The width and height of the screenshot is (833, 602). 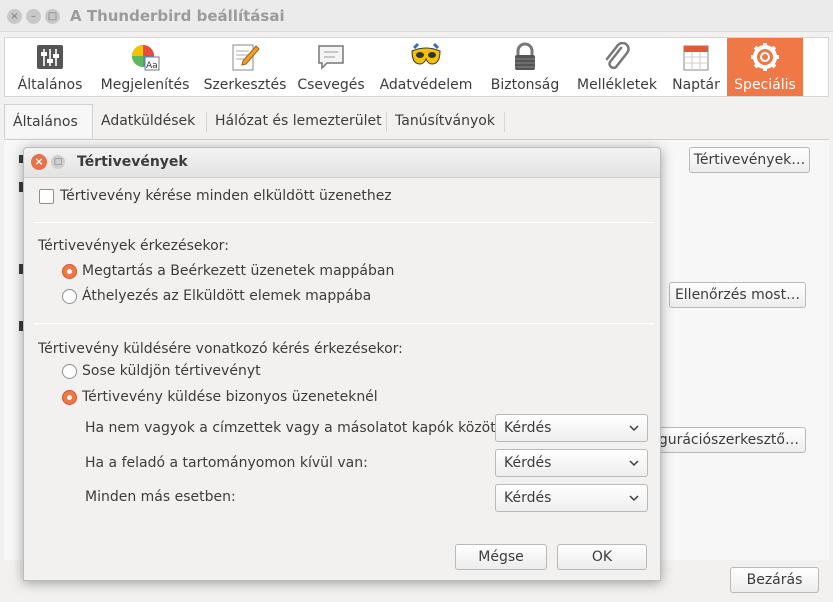 What do you see at coordinates (617, 85) in the screenshot?
I see `toolbar-item-label: Mellékletek` at bounding box center [617, 85].